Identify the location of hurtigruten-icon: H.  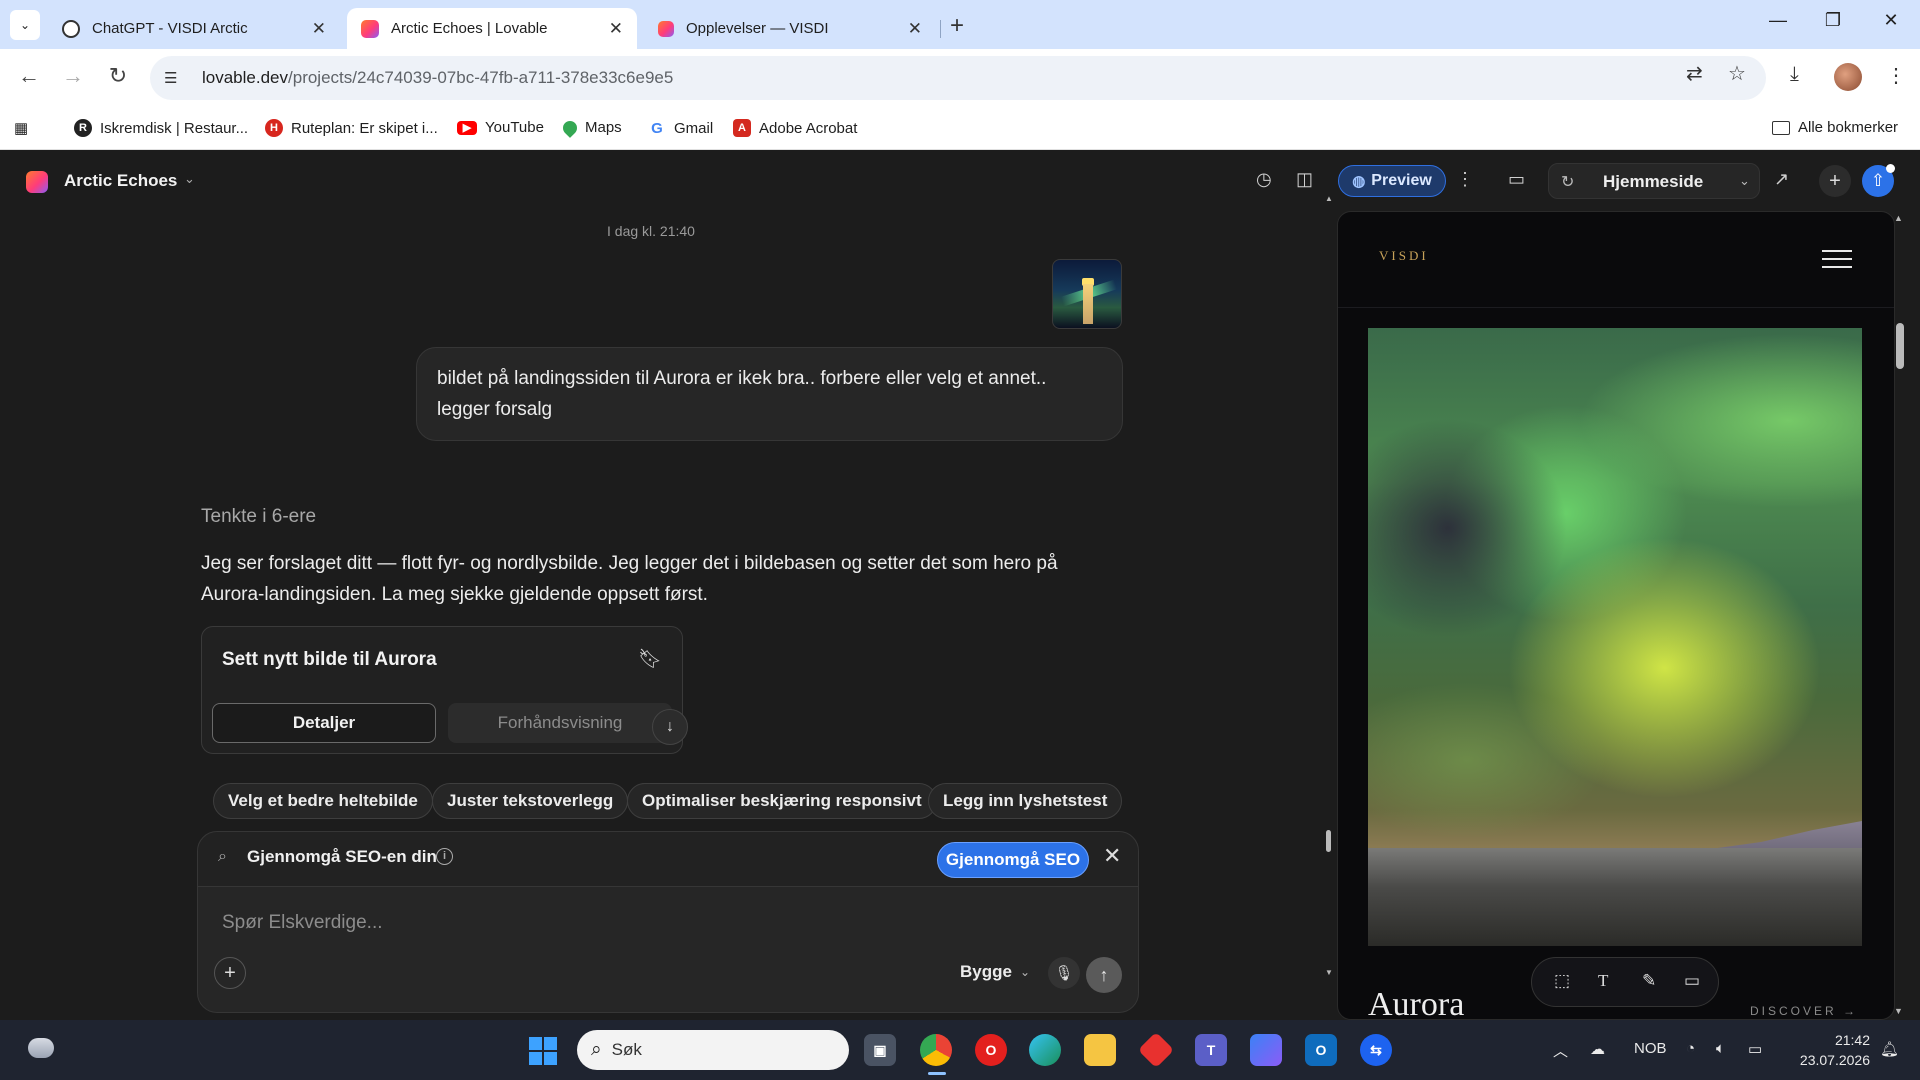
(274, 128).